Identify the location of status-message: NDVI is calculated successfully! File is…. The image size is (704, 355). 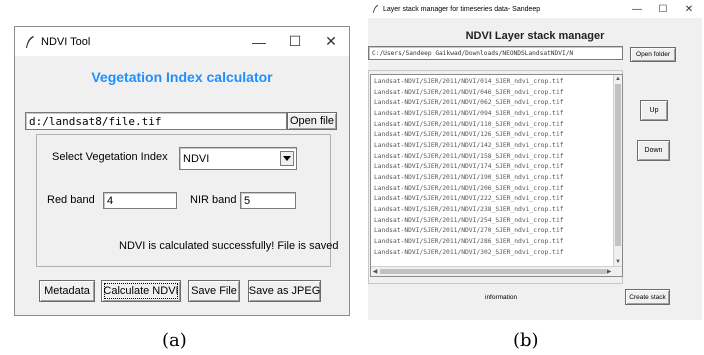
(229, 246).